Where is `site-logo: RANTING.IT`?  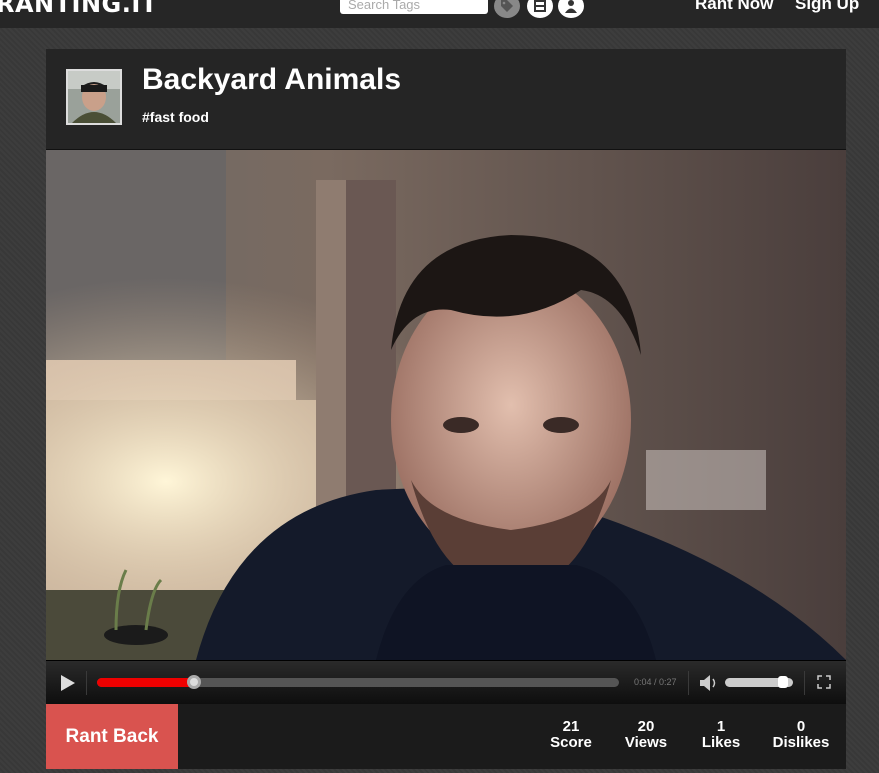
site-logo: RANTING.IT is located at coordinates (79, 9).